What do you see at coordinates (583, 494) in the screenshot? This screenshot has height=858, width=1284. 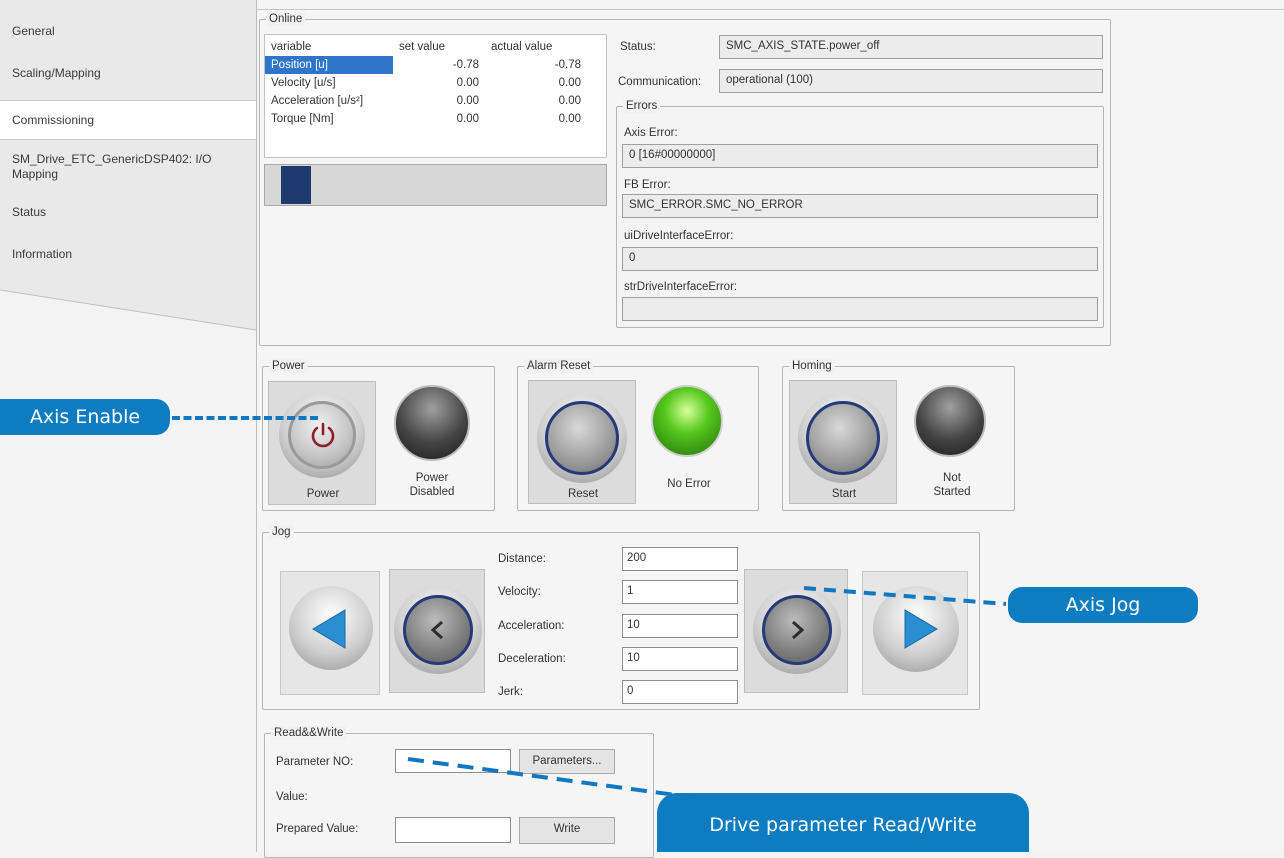 I see `reset-button-label: Reset` at bounding box center [583, 494].